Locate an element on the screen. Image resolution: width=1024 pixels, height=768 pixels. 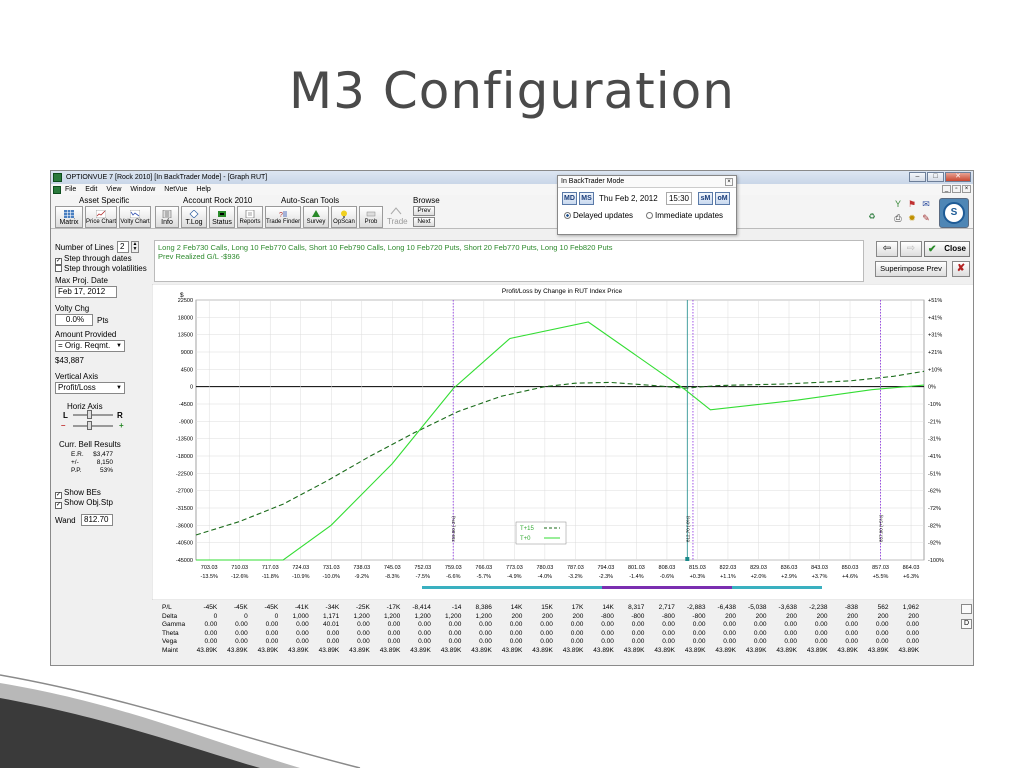
table-cell: -800 is located at coordinates (607, 616).